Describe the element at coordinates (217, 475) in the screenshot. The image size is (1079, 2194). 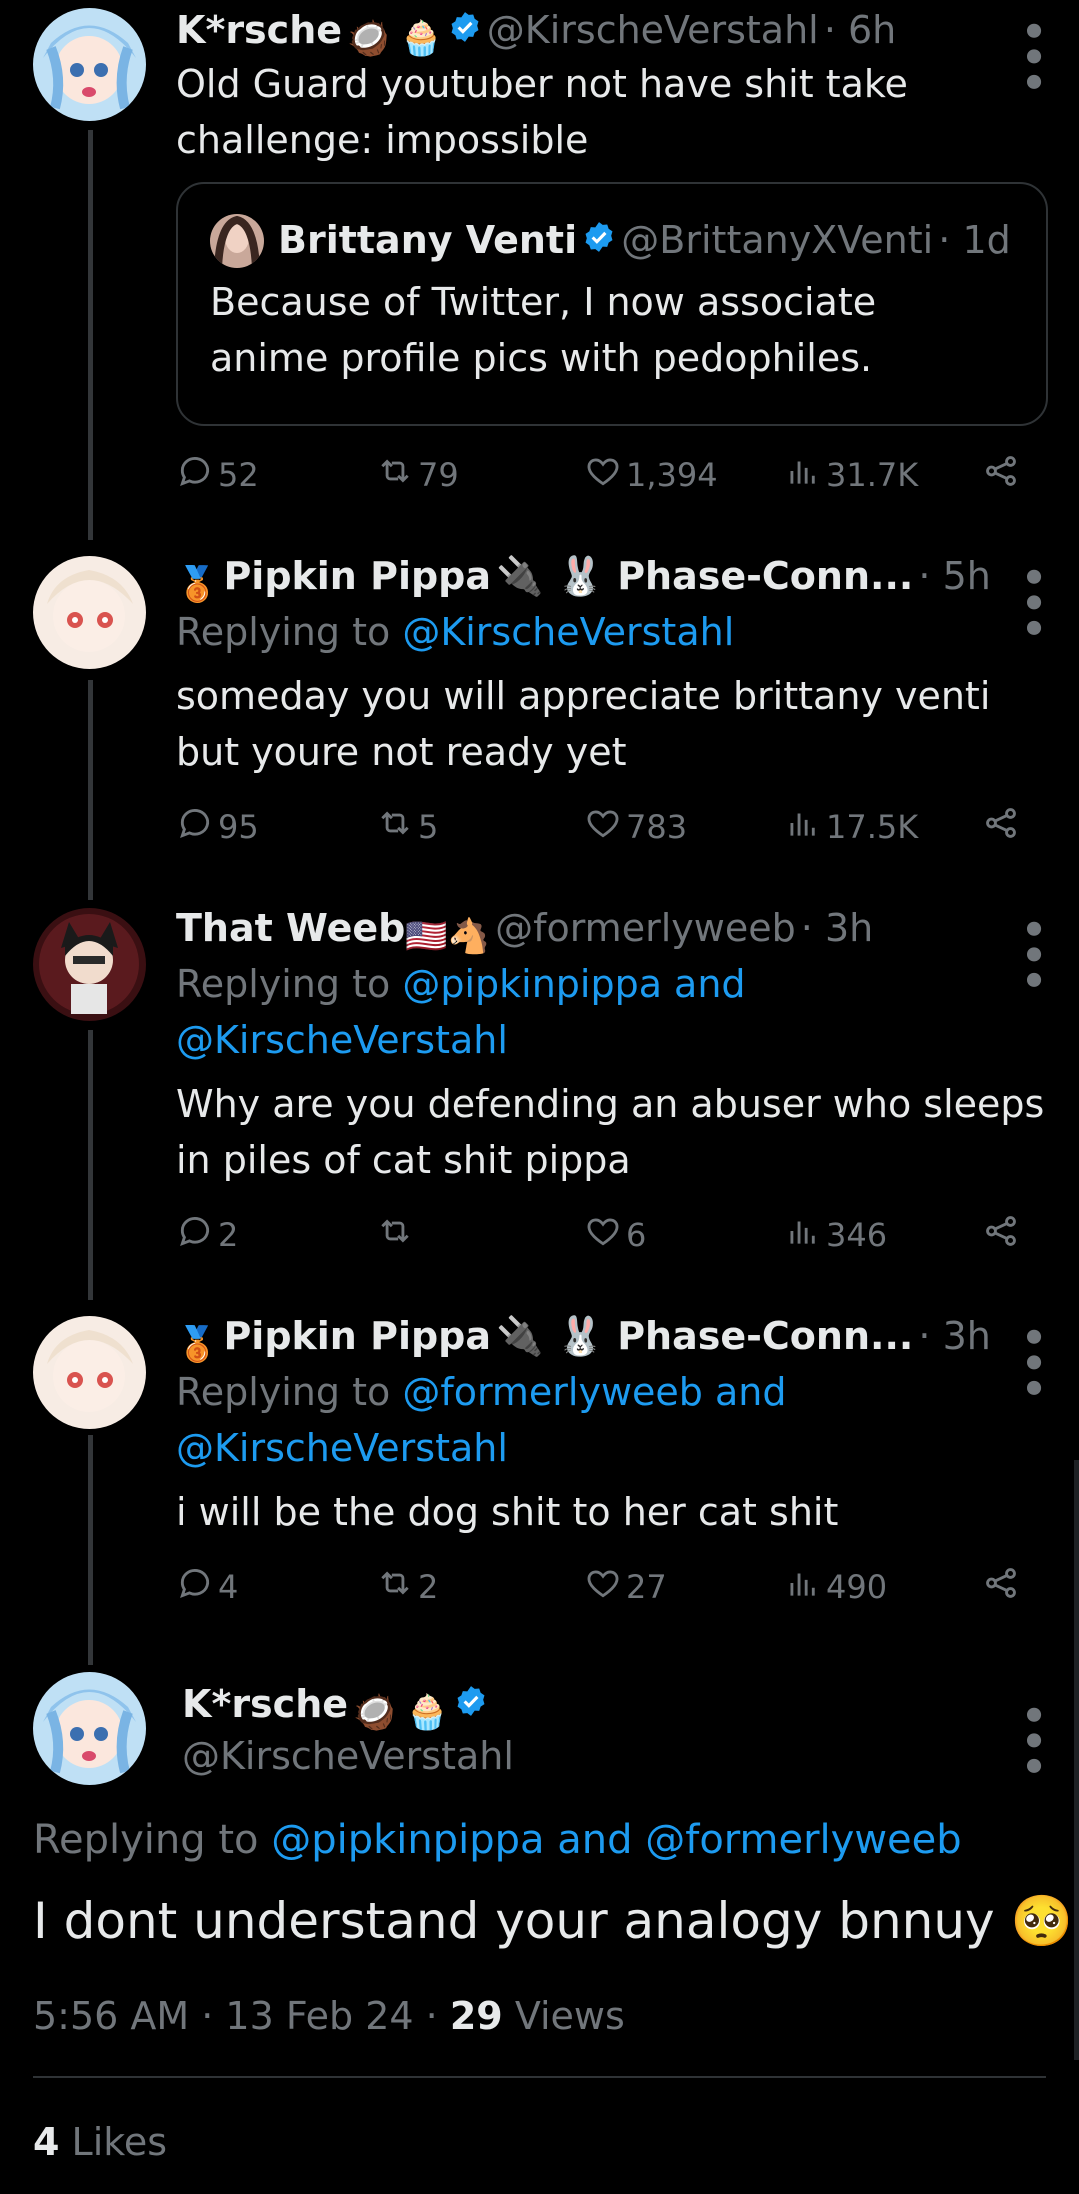
I see `reply-button: 52` at that location.